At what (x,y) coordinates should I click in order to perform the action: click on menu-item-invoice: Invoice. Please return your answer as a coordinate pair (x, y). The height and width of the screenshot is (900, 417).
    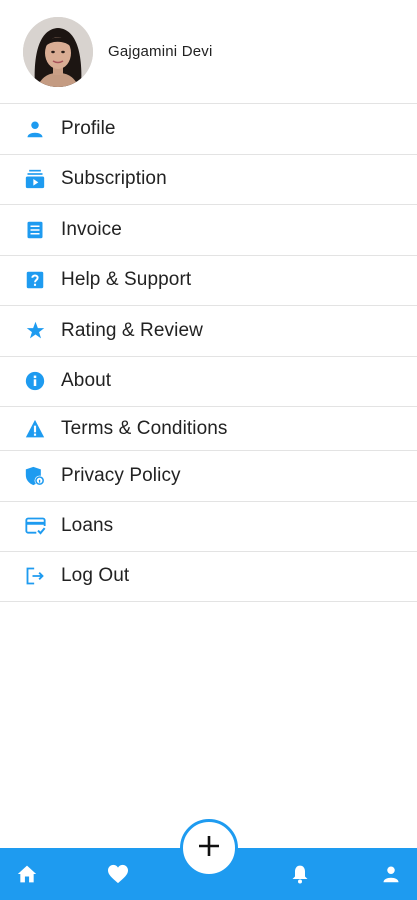
    Looking at the image, I should click on (208, 229).